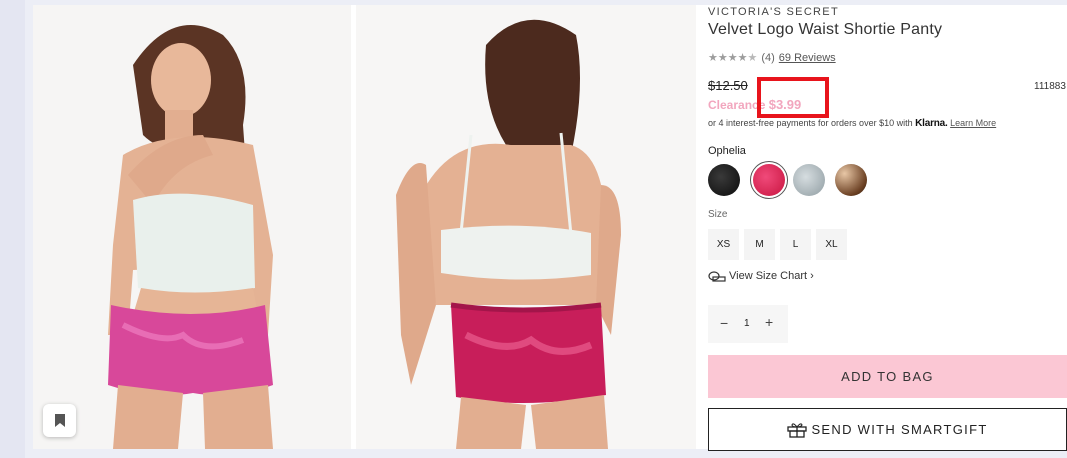 This screenshot has width=1067, height=458. I want to click on quantity-value: 1, so click(747, 323).